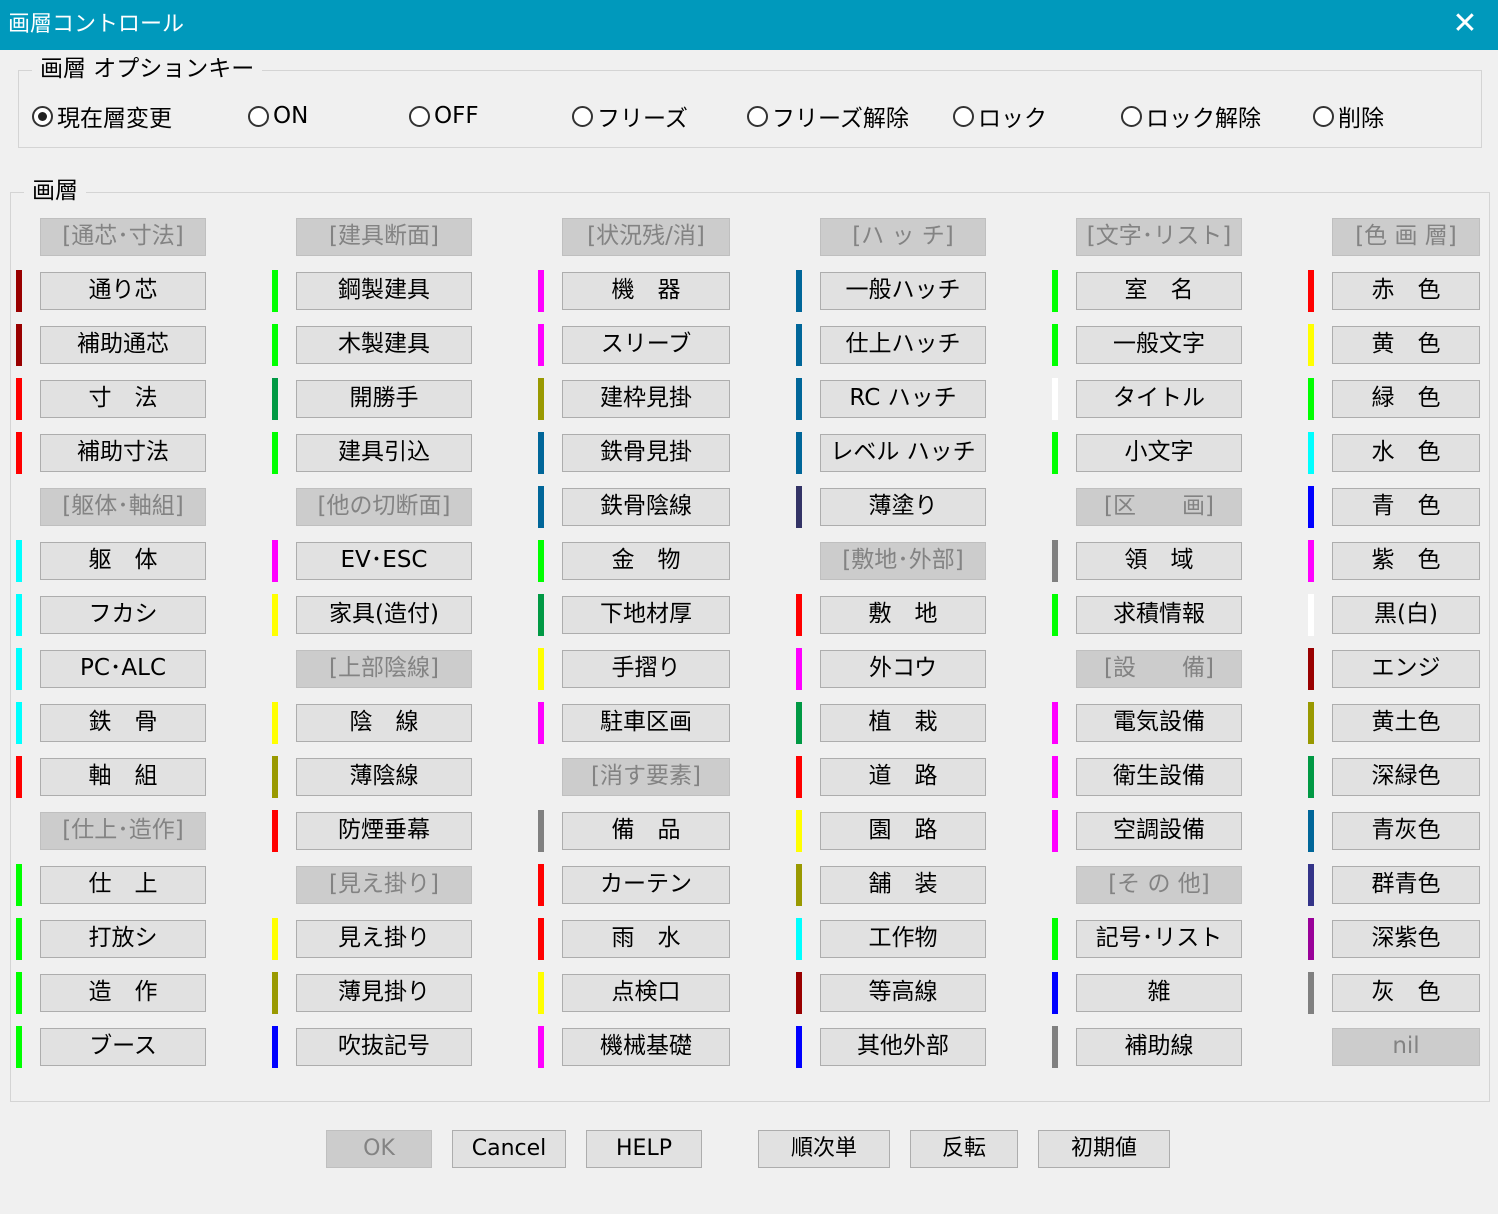 The width and height of the screenshot is (1498, 1214). Describe the element at coordinates (384, 777) in the screenshot. I see `layer-button: 薄陰線` at that location.